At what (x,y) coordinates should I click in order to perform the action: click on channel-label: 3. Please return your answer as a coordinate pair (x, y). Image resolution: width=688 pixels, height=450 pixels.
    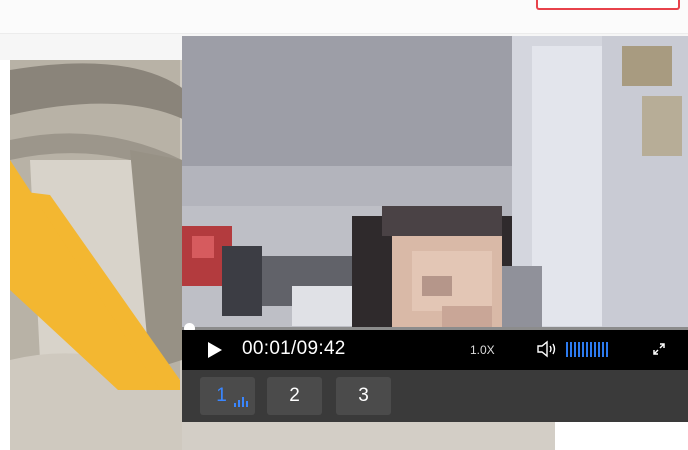
    Looking at the image, I should click on (363, 395).